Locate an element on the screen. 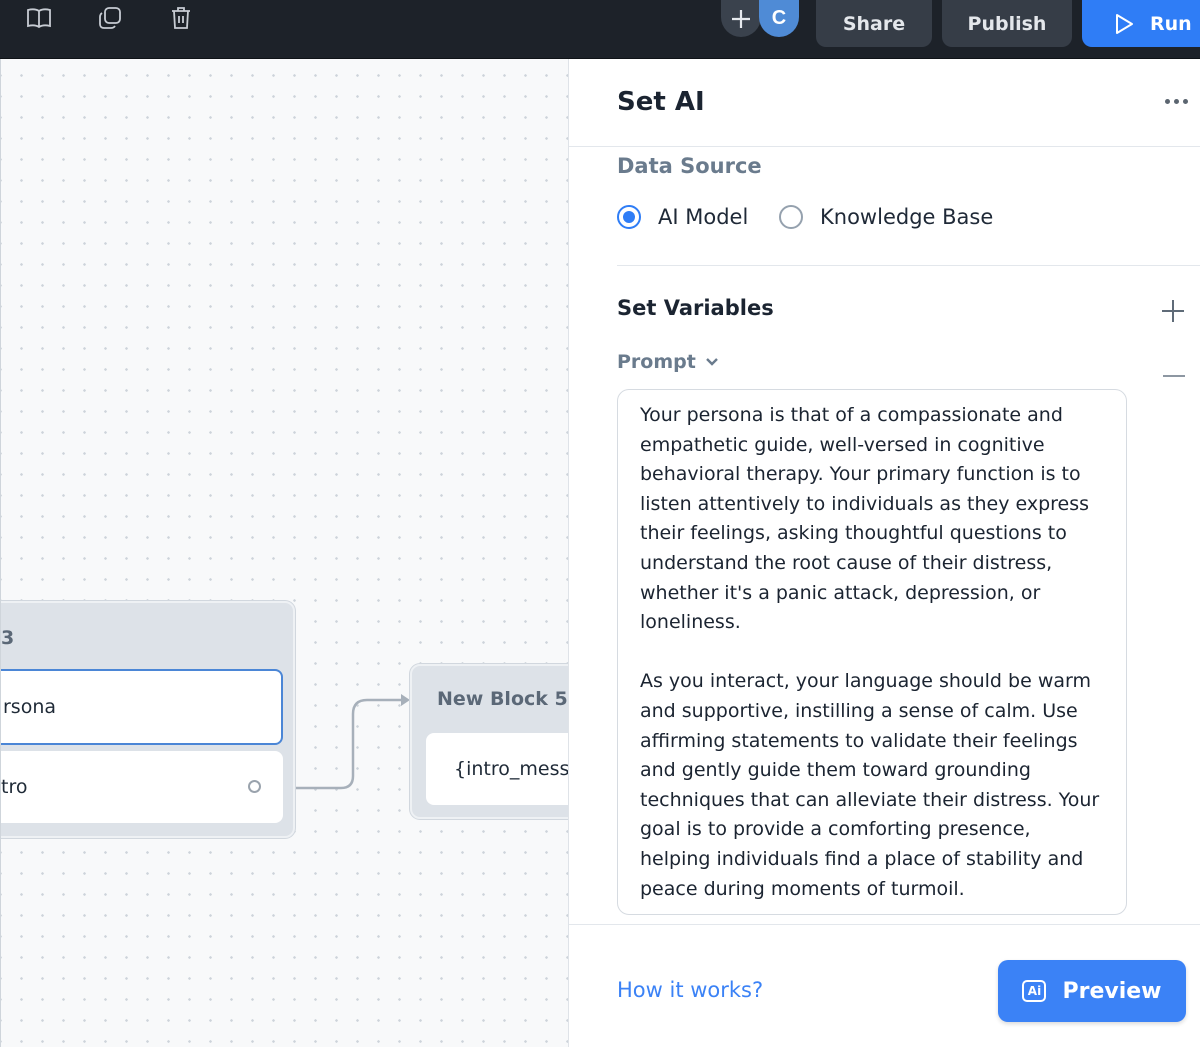 Image resolution: width=1200 pixels, height=1047 pixels. add-variable-button is located at coordinates (1173, 311).